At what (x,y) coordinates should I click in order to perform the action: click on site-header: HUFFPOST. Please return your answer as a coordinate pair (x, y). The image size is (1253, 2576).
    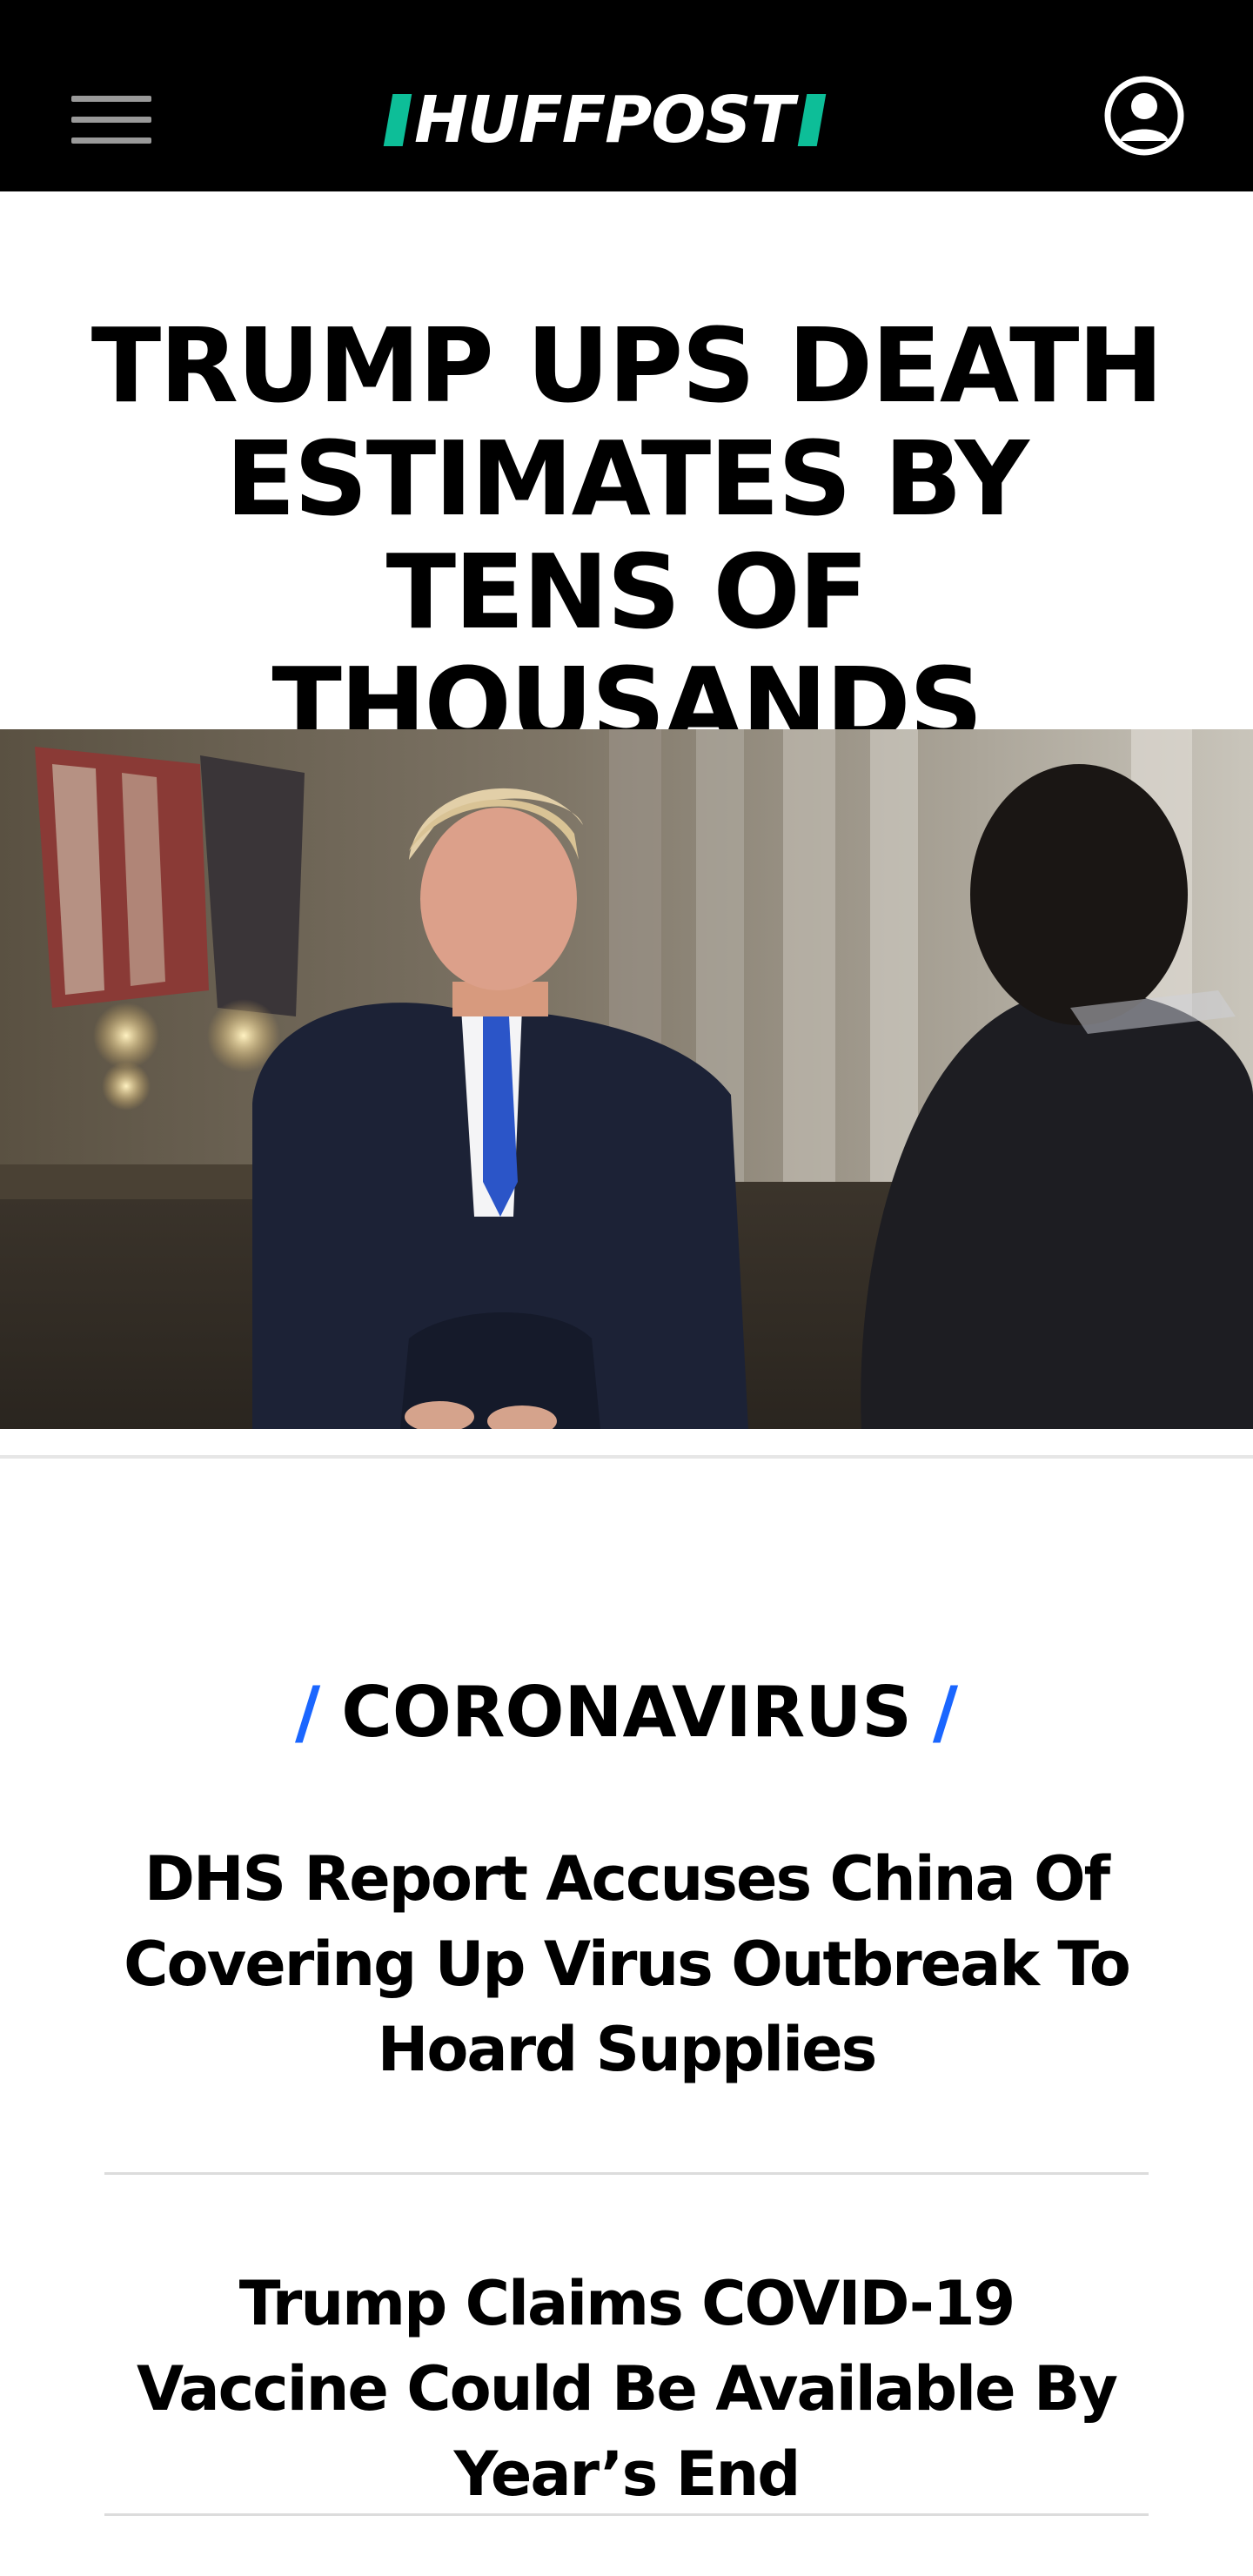
    Looking at the image, I should click on (626, 95).